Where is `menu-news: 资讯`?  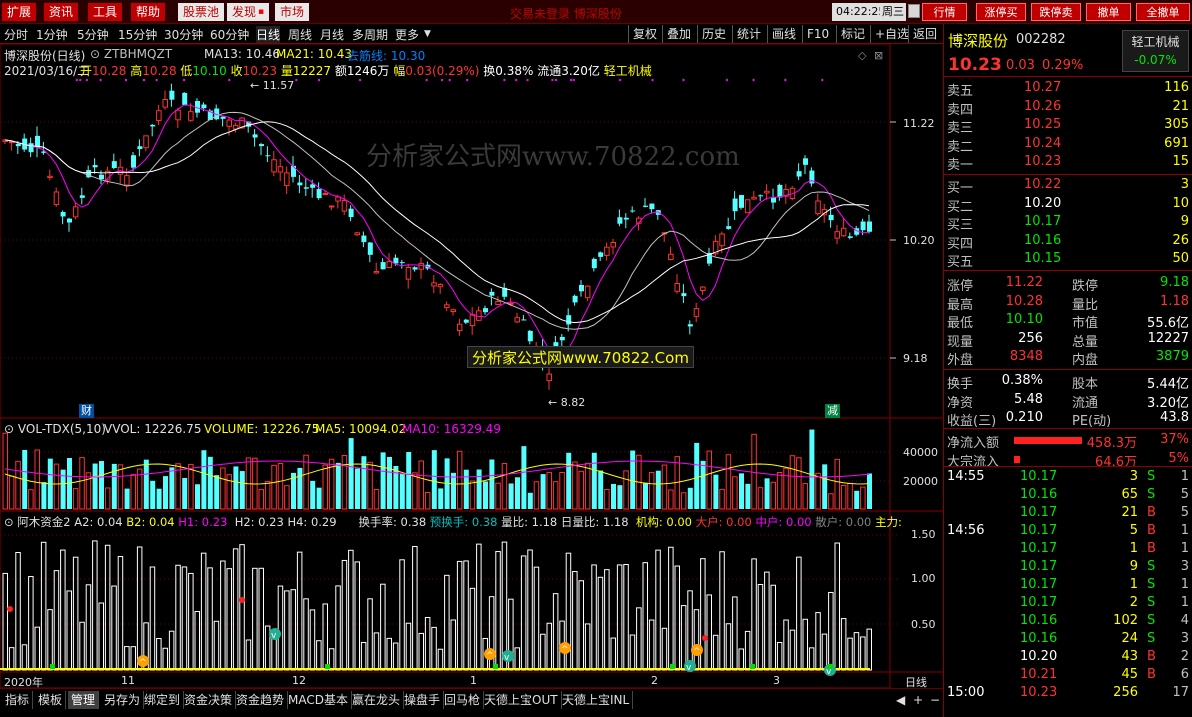
menu-news: 资讯 is located at coordinates (61, 12).